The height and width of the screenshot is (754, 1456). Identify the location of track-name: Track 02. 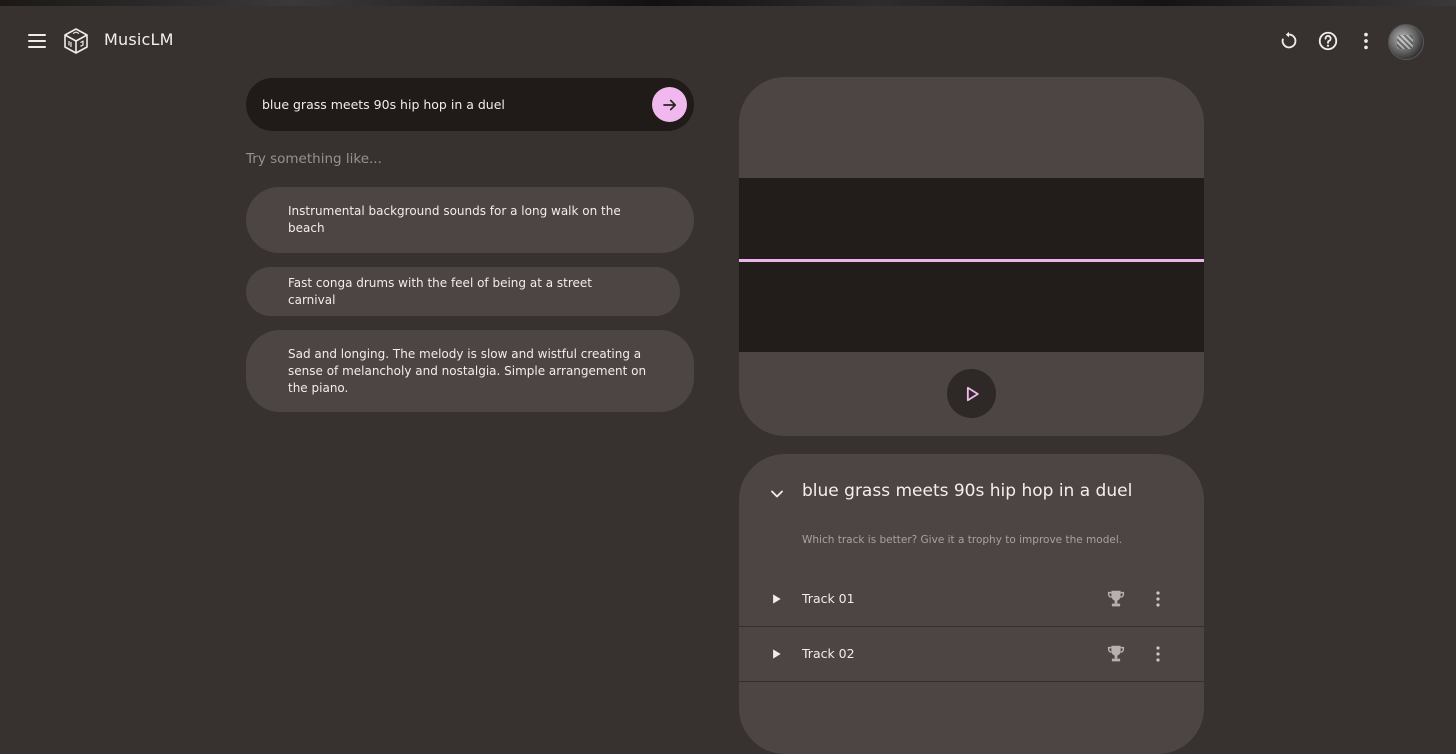
(828, 653).